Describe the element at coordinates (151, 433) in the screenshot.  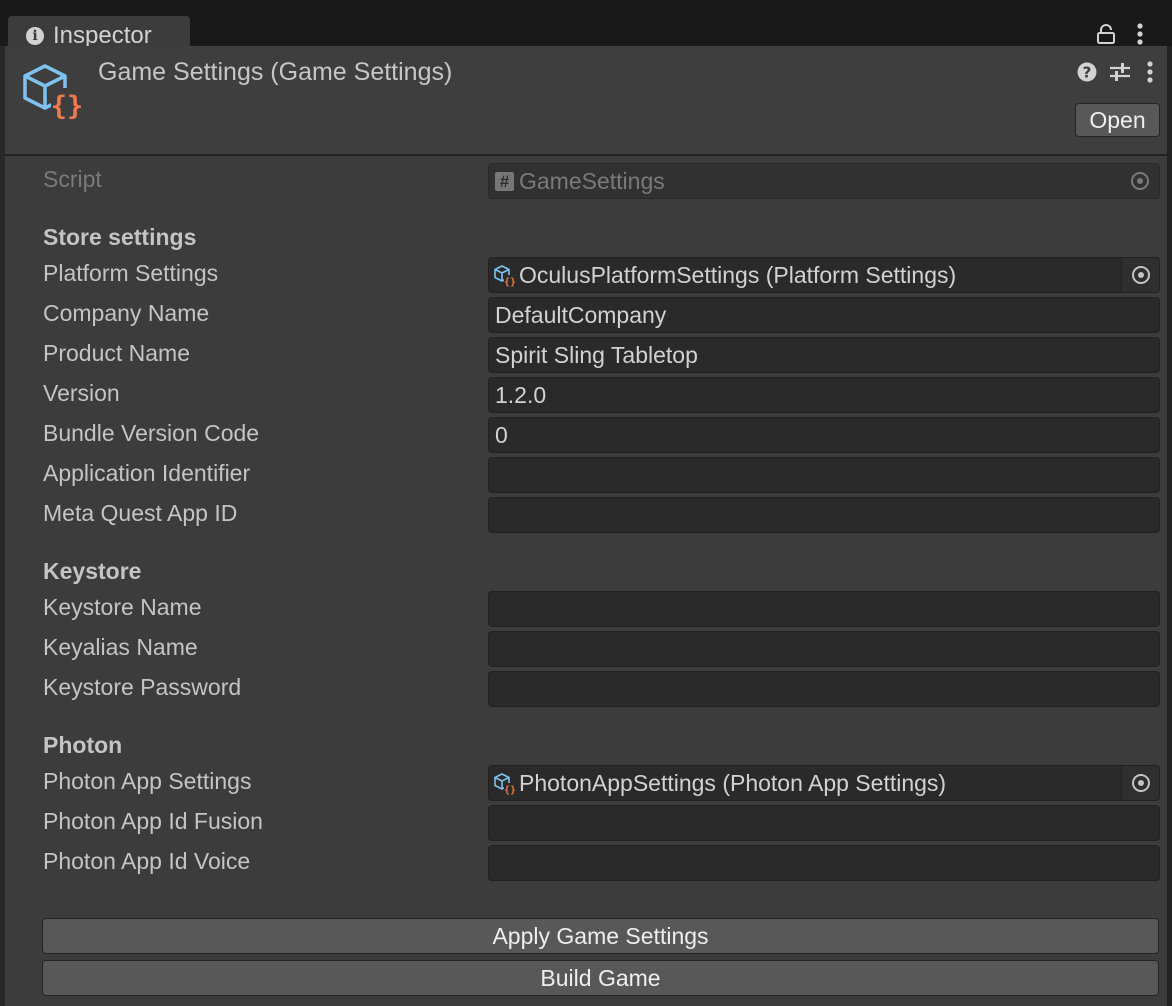
I see `bundle-version-code-label: Bundle Version Code` at that location.